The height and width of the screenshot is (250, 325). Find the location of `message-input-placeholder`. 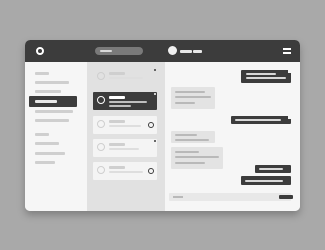

message-input-placeholder is located at coordinates (178, 197).